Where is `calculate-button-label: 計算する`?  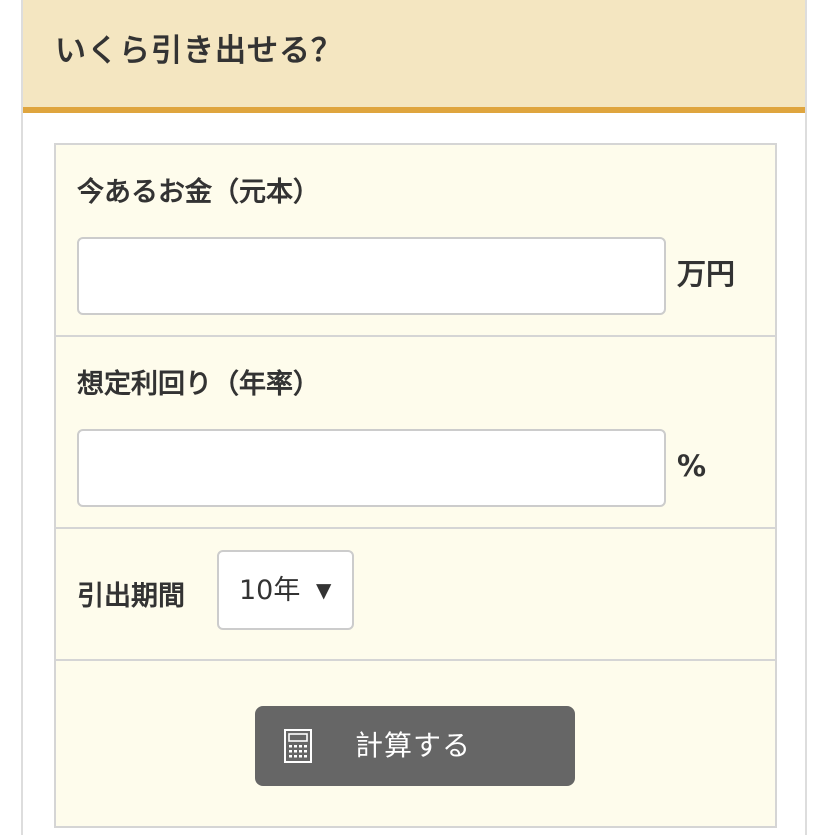 calculate-button-label: 計算する is located at coordinates (413, 745).